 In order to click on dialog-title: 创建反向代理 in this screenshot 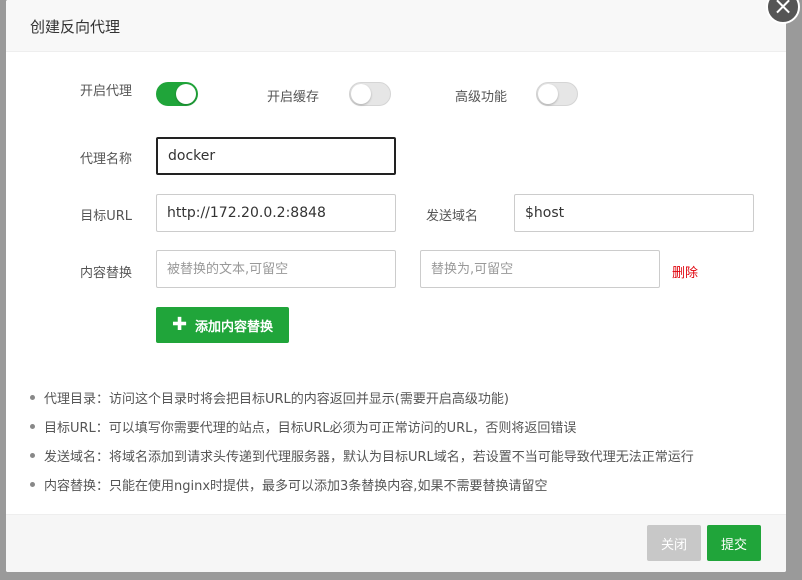, I will do `click(75, 27)`.